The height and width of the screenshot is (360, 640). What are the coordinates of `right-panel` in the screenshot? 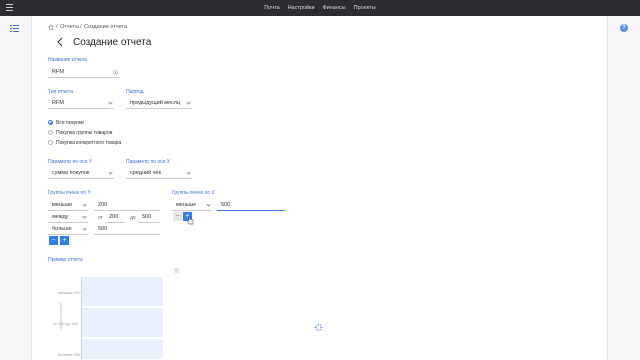 It's located at (623, 188).